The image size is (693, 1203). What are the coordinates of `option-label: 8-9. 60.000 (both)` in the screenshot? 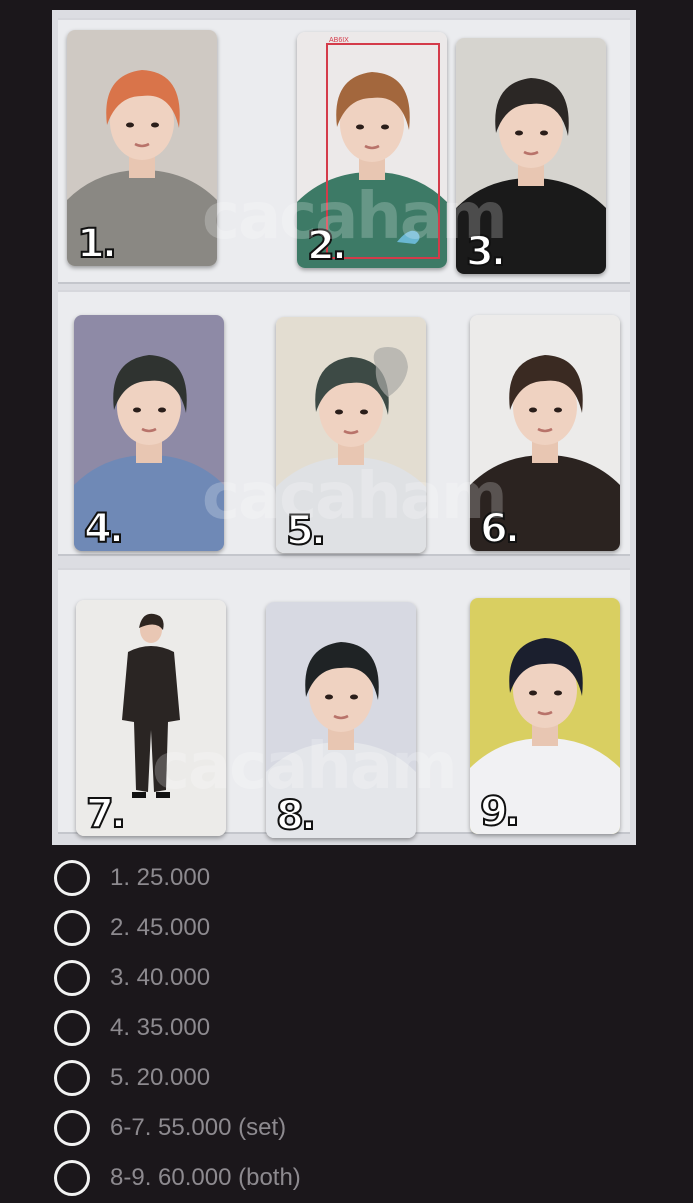 It's located at (205, 1177).